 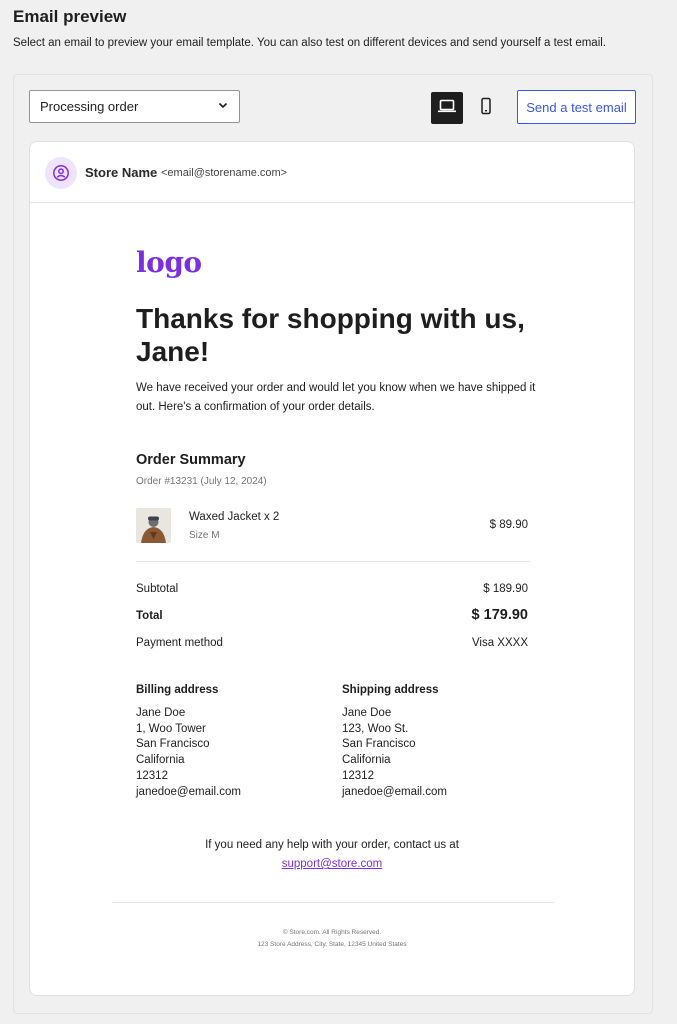 I want to click on mobile-preview-button, so click(x=486, y=108).